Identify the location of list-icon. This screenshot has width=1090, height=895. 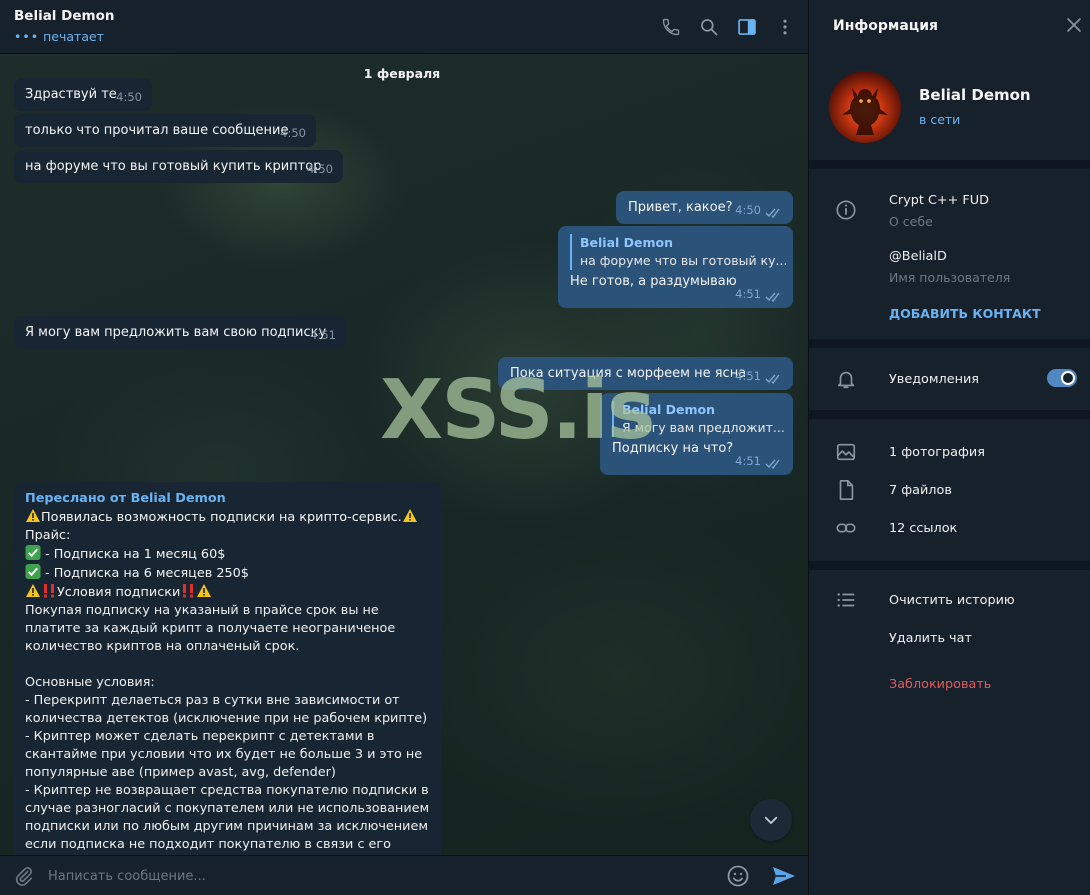
(846, 600).